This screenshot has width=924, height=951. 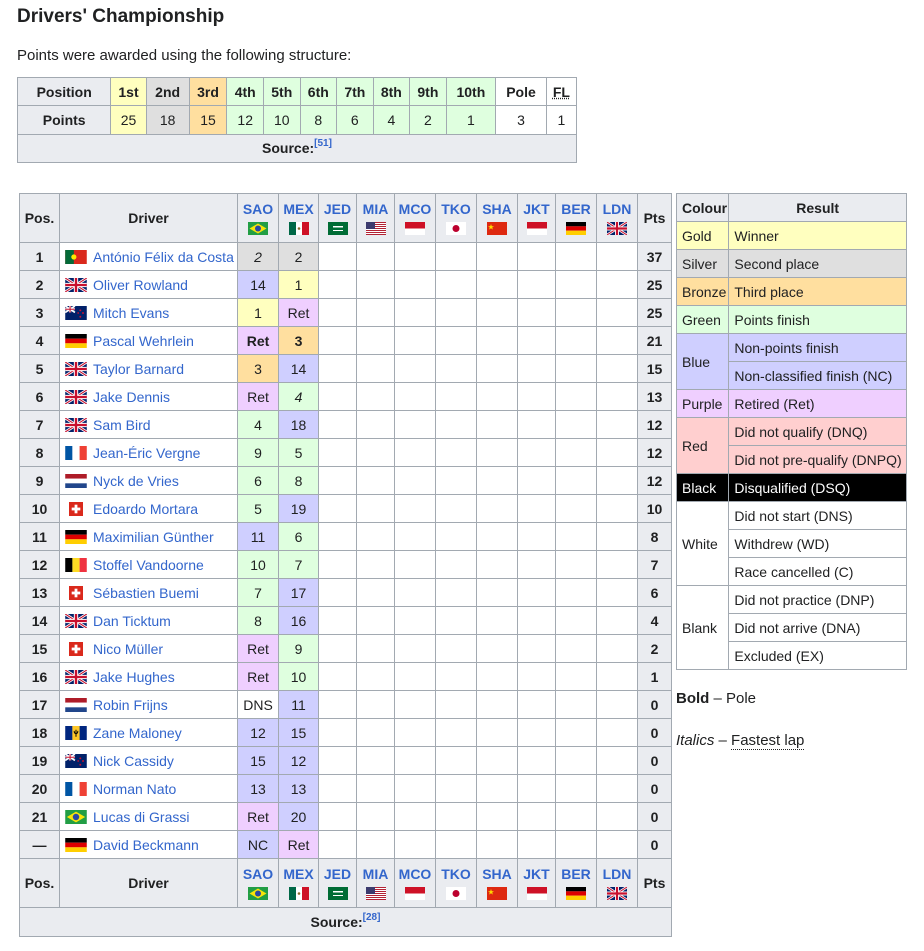 What do you see at coordinates (153, 537) in the screenshot?
I see `driver-link: Maximilian Günther` at bounding box center [153, 537].